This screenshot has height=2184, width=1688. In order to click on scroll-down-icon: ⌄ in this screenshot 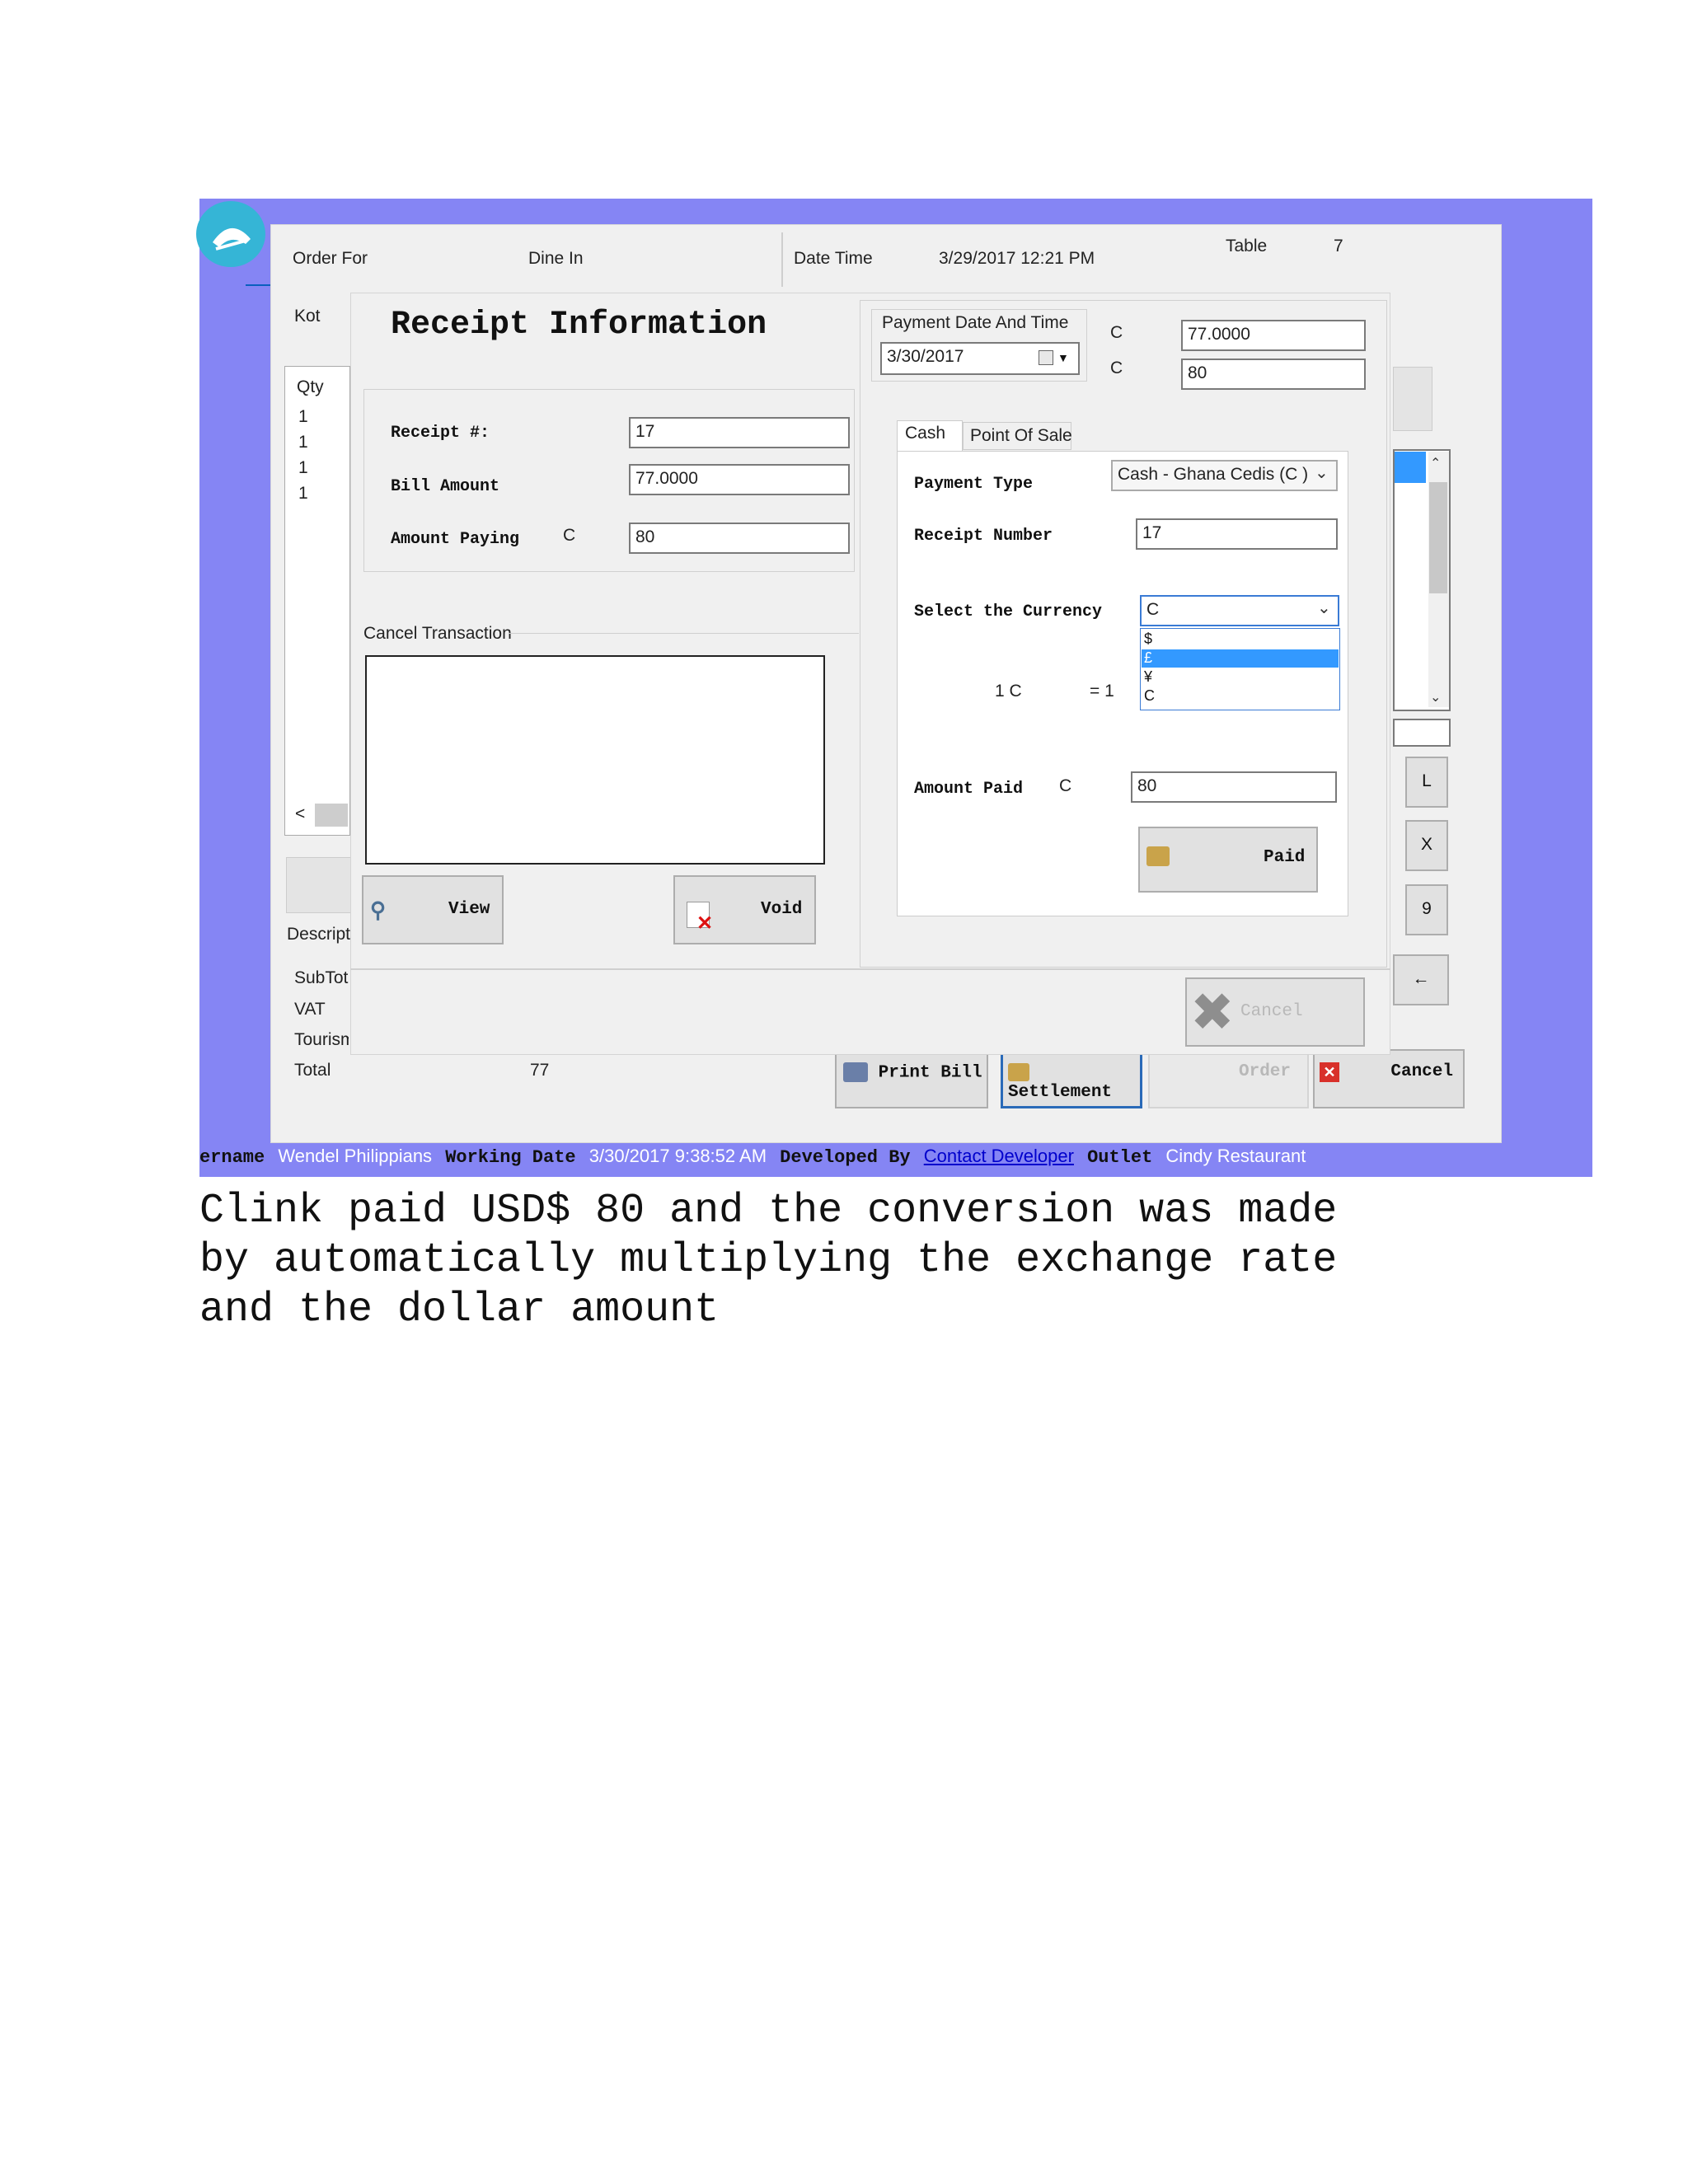, I will do `click(1435, 697)`.